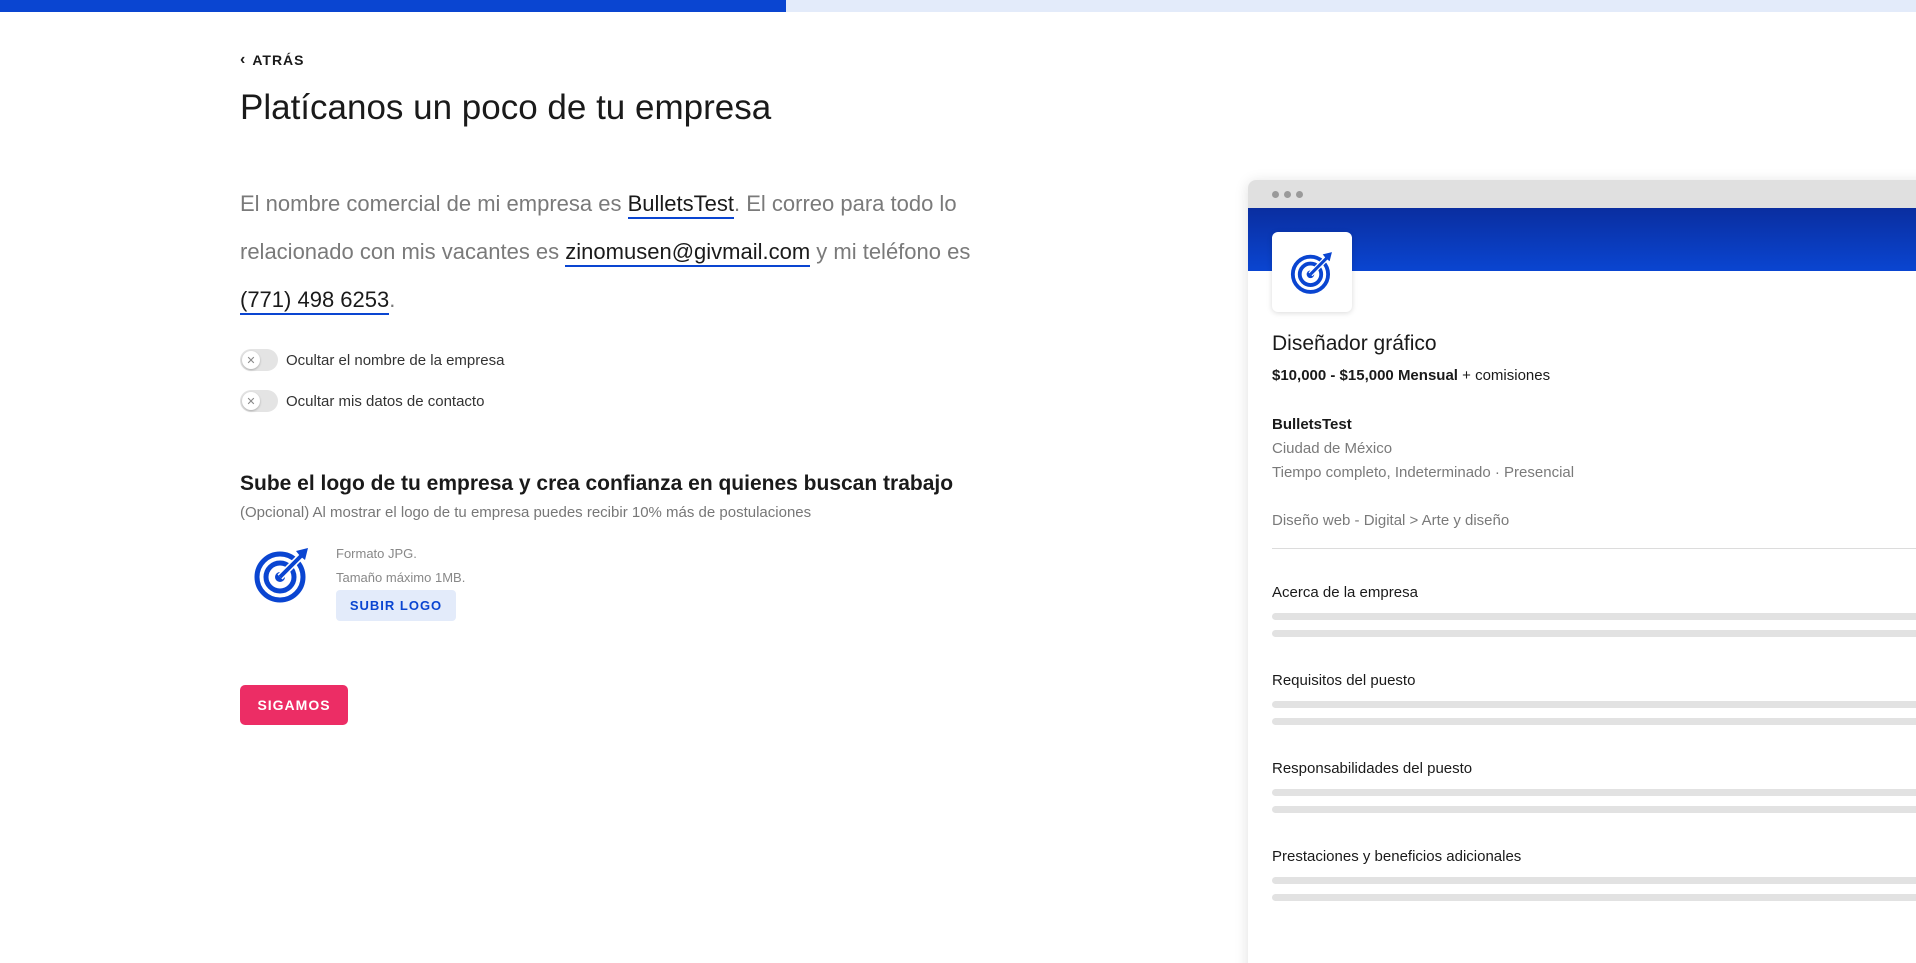  Describe the element at coordinates (1345, 592) in the screenshot. I see `preview-section-heading: Acerca de la empresa` at that location.